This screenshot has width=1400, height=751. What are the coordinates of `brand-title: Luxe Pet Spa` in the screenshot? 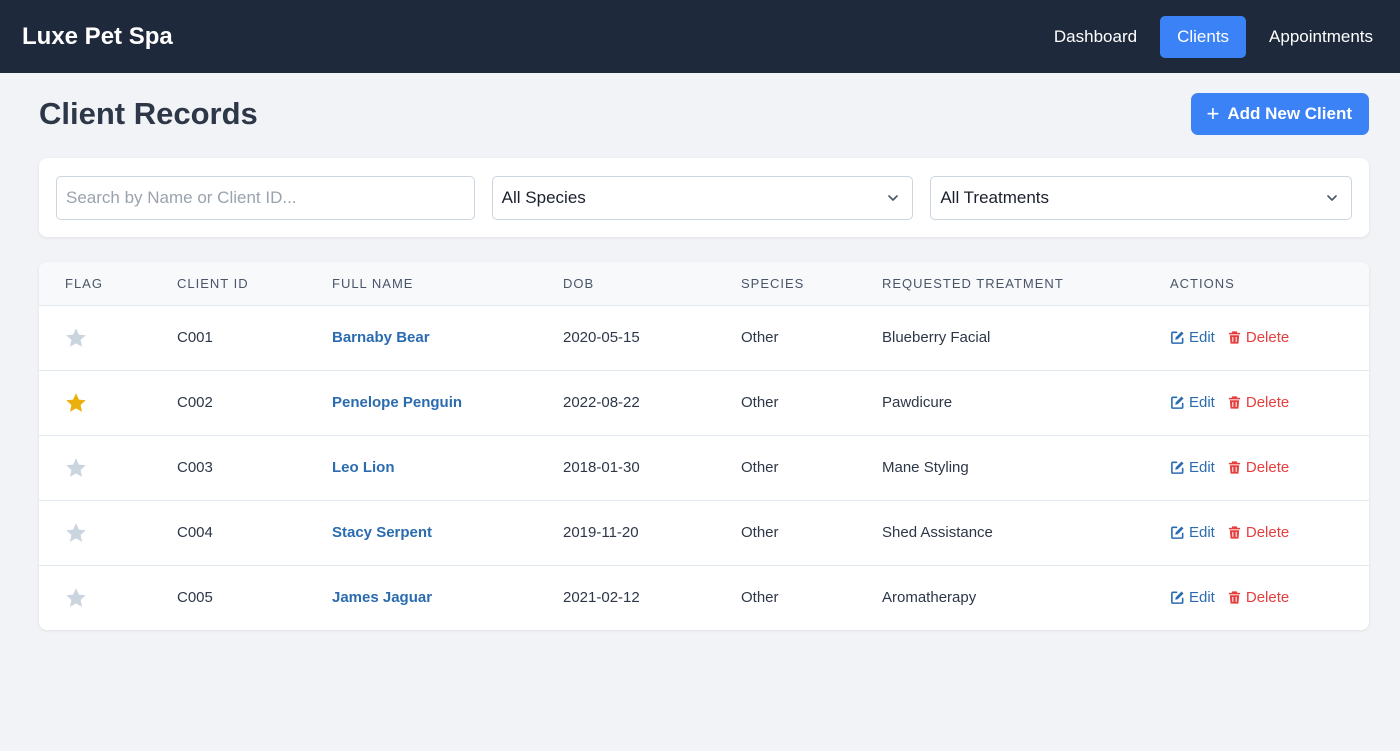 It's located at (97, 37).